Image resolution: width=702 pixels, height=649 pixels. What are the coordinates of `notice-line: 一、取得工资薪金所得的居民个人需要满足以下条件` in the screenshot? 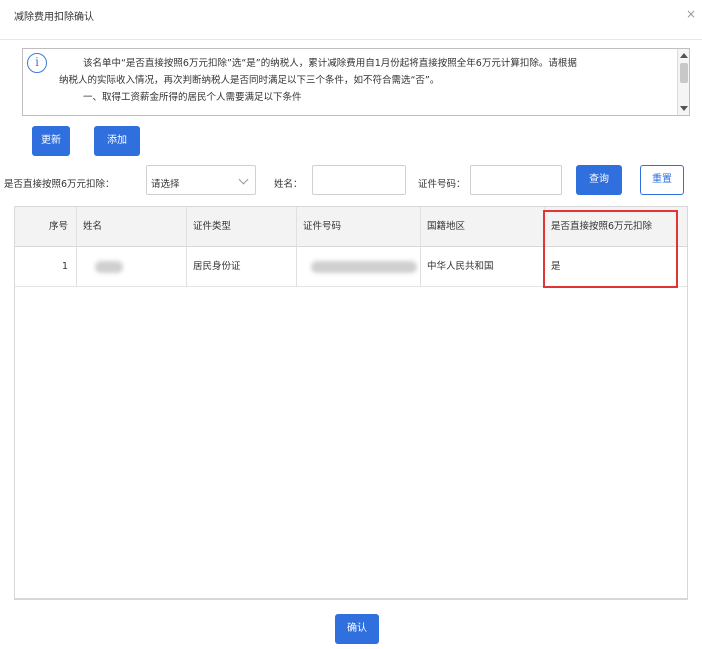 It's located at (192, 97).